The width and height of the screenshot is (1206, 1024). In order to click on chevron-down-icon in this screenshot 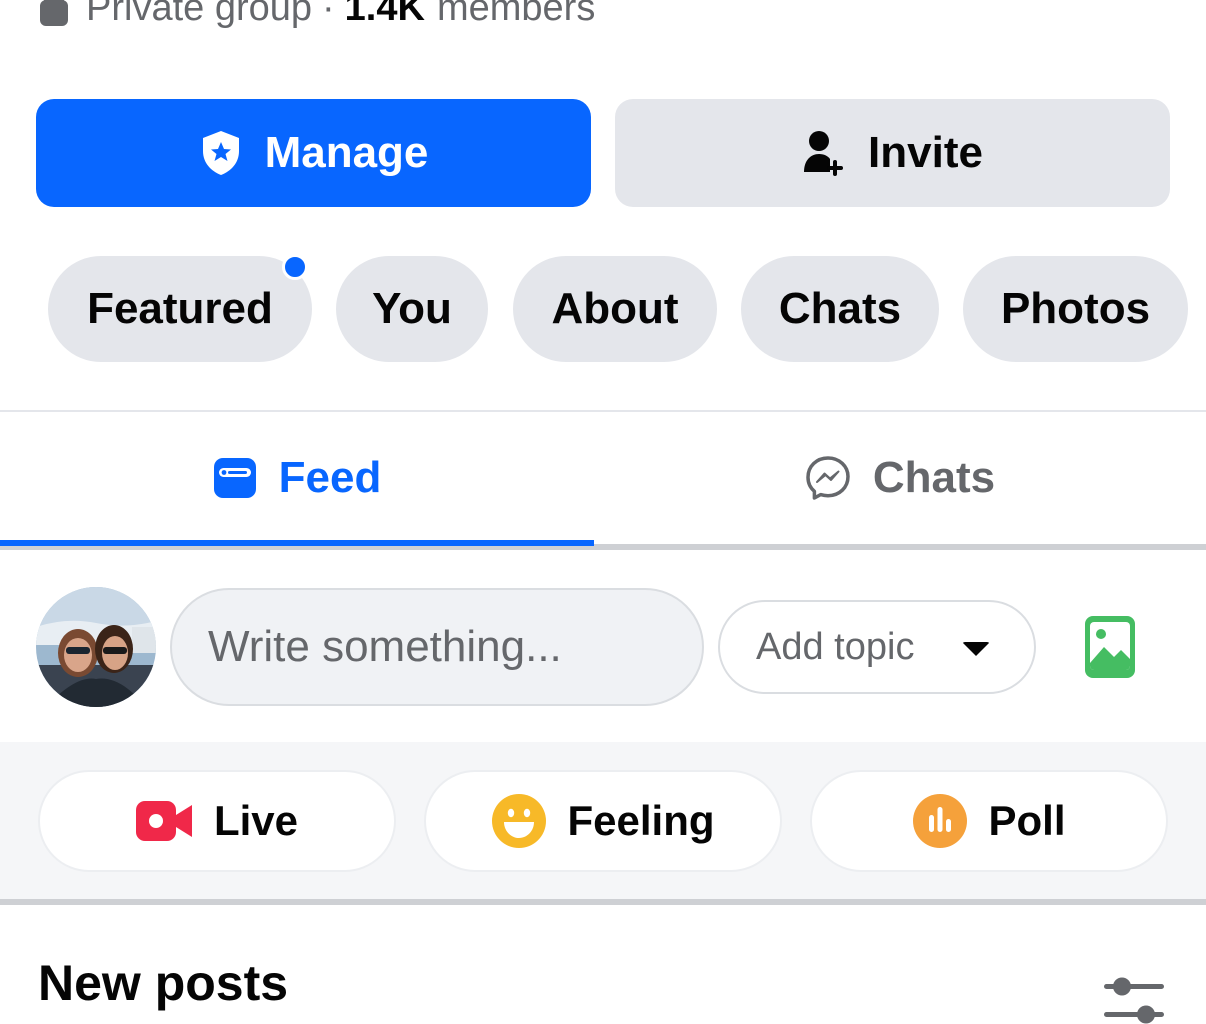, I will do `click(976, 649)`.